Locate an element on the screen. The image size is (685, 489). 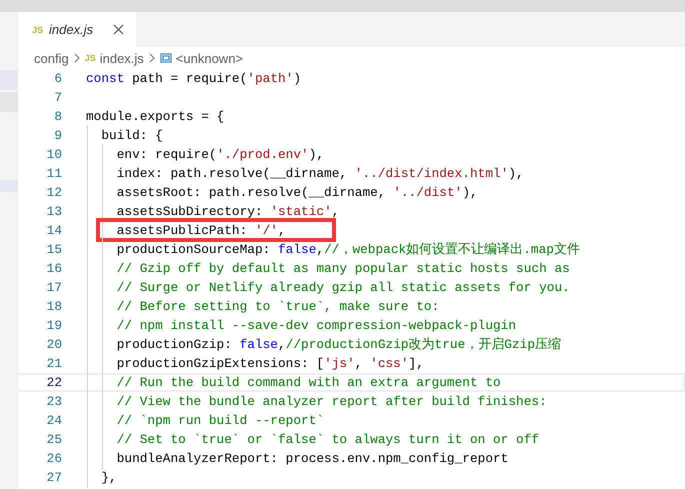
editor-tab: JS index.js is located at coordinates (77, 29).